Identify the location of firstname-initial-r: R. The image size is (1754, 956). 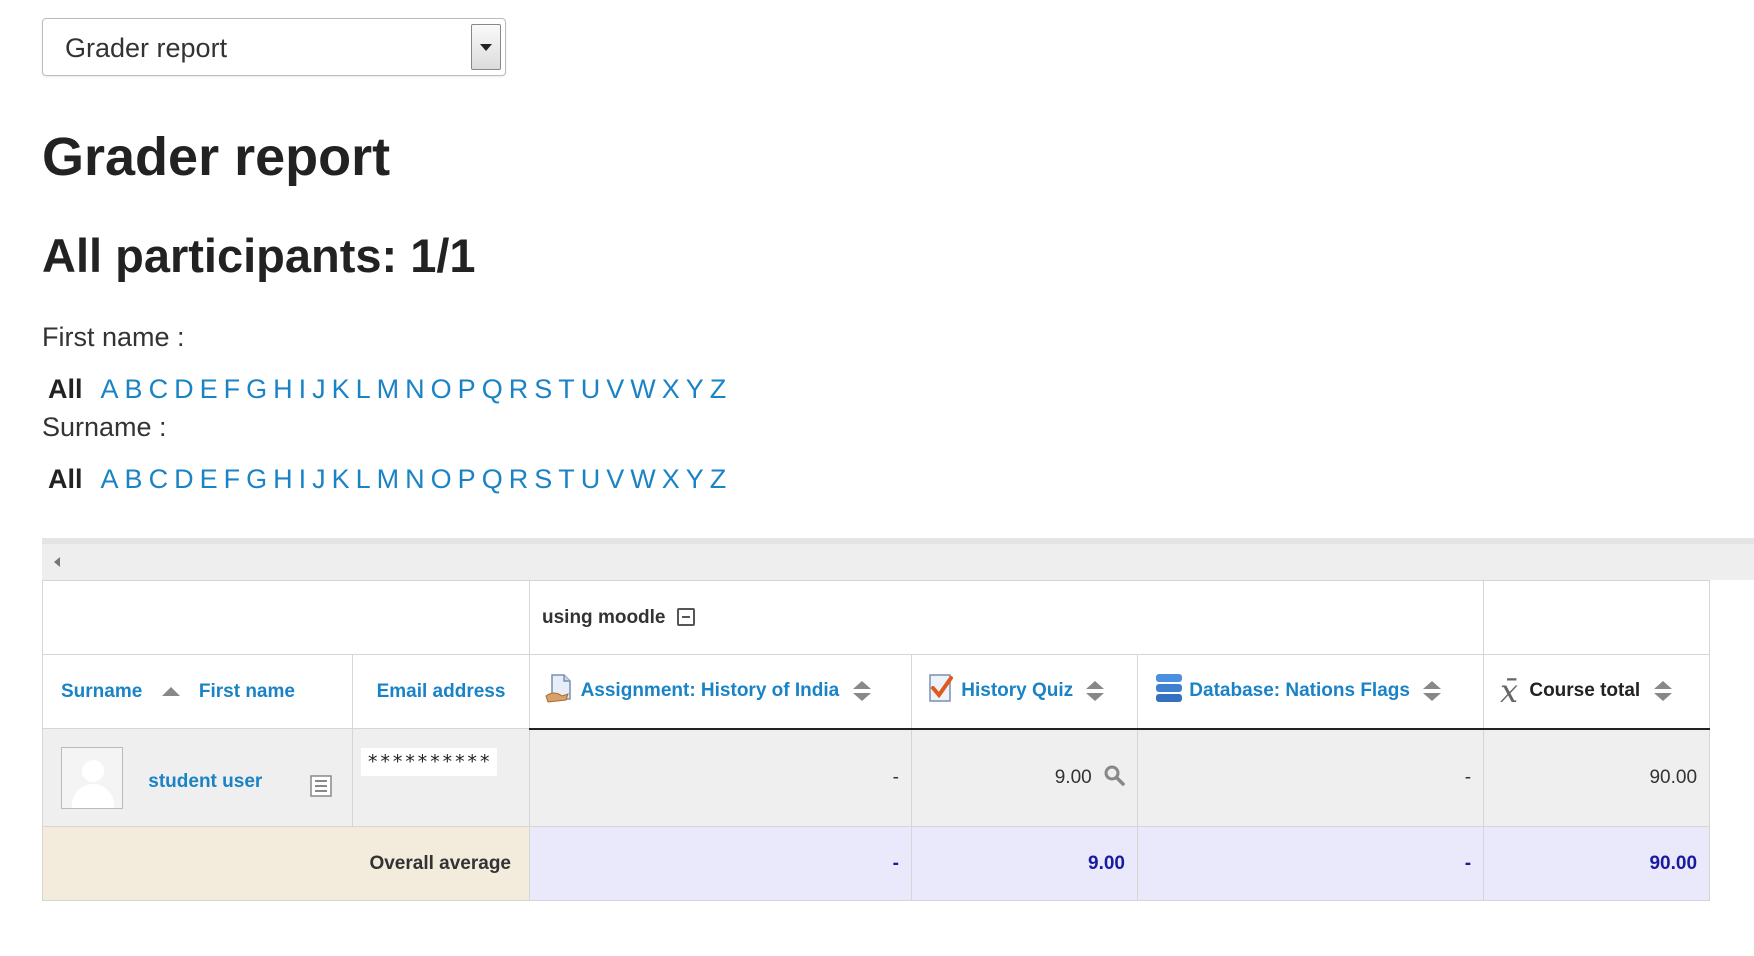
(519, 389).